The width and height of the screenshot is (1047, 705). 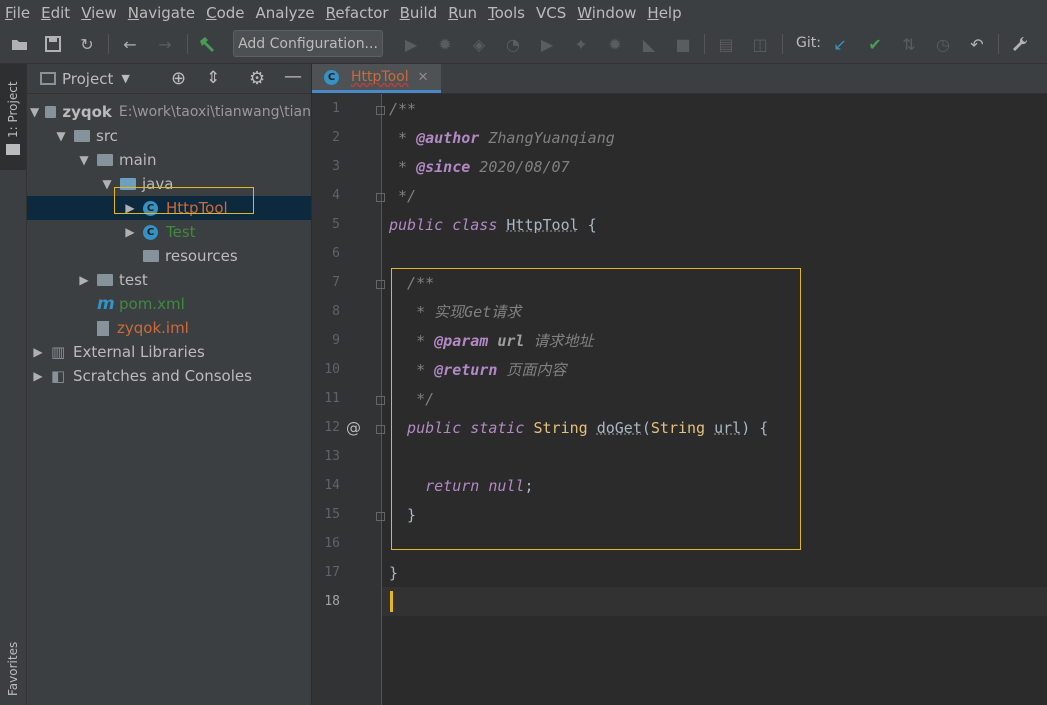 I want to click on project-folder-icon, so click(x=13, y=149).